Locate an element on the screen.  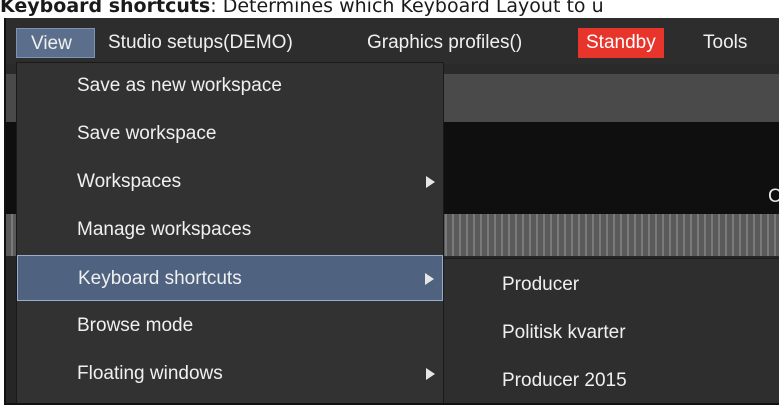
menu-item-label: Keyboard shortcuts is located at coordinates (160, 278).